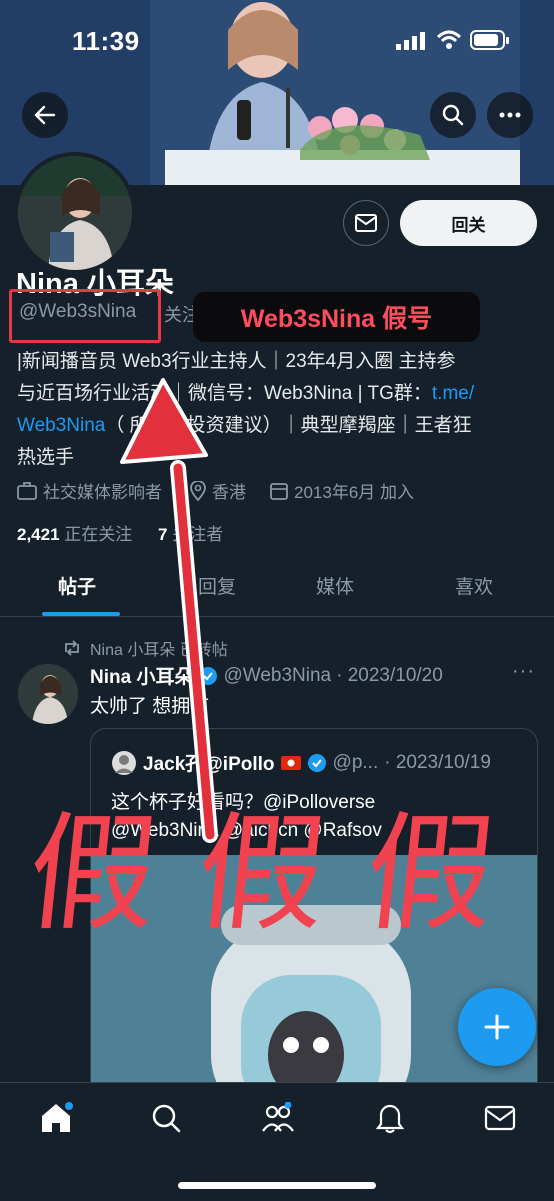 The width and height of the screenshot is (554, 1201). Describe the element at coordinates (277, 1185) in the screenshot. I see `home-indicator` at that location.